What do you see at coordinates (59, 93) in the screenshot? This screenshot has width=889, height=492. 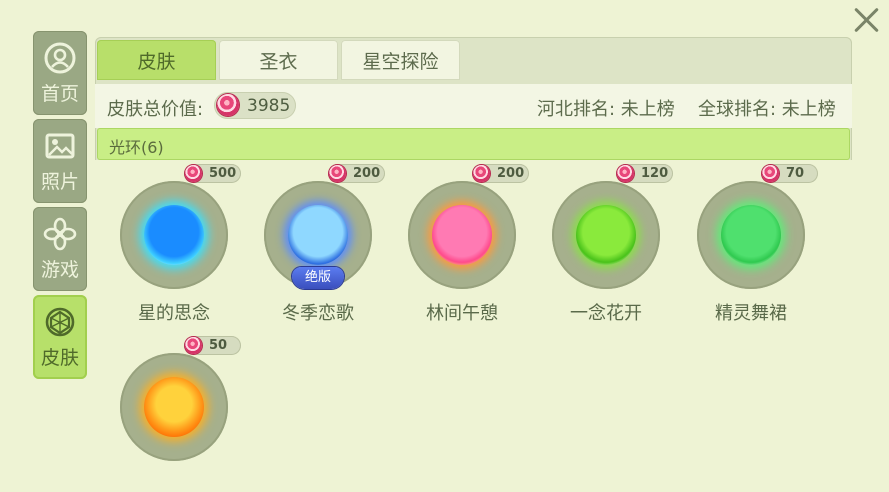 I see `sidebar-item-label: 首页` at bounding box center [59, 93].